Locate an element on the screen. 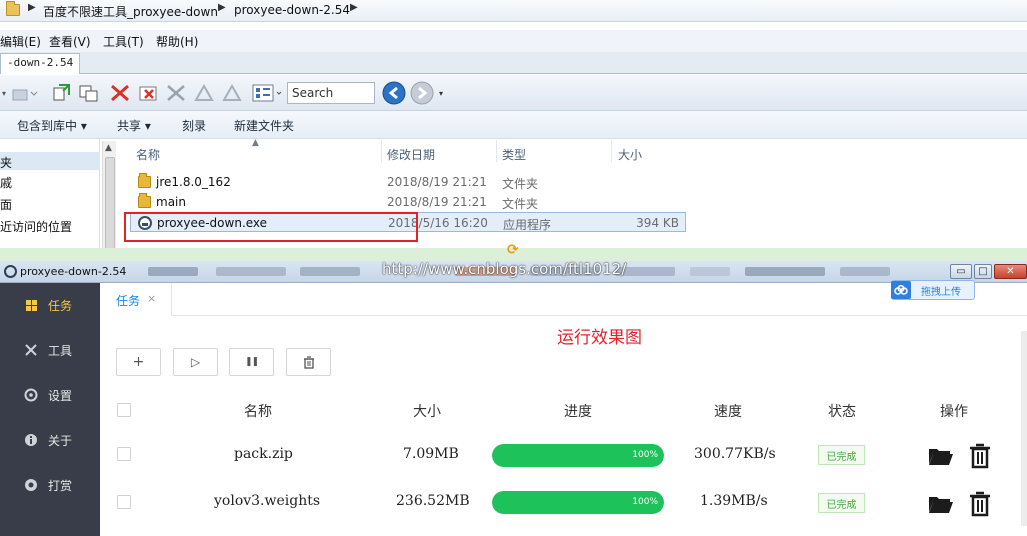  scroll-up-icon: ▲ is located at coordinates (108, 148).